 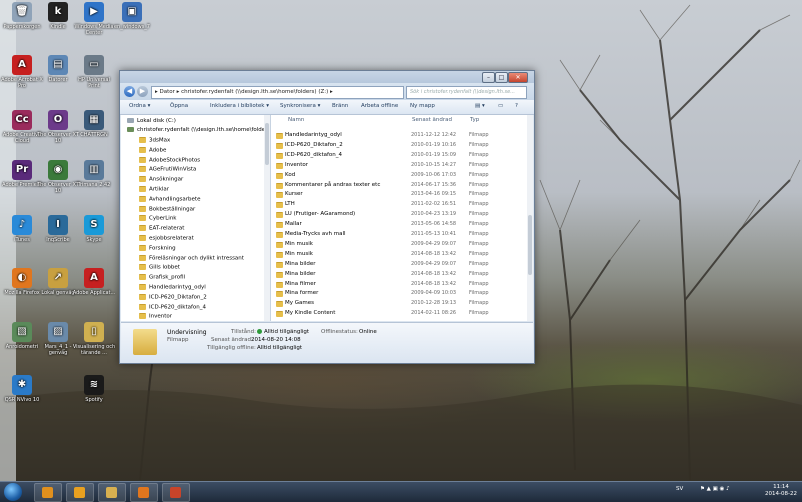 I want to click on nav-local-disk: Lokal disk (C:), so click(x=151, y=121).